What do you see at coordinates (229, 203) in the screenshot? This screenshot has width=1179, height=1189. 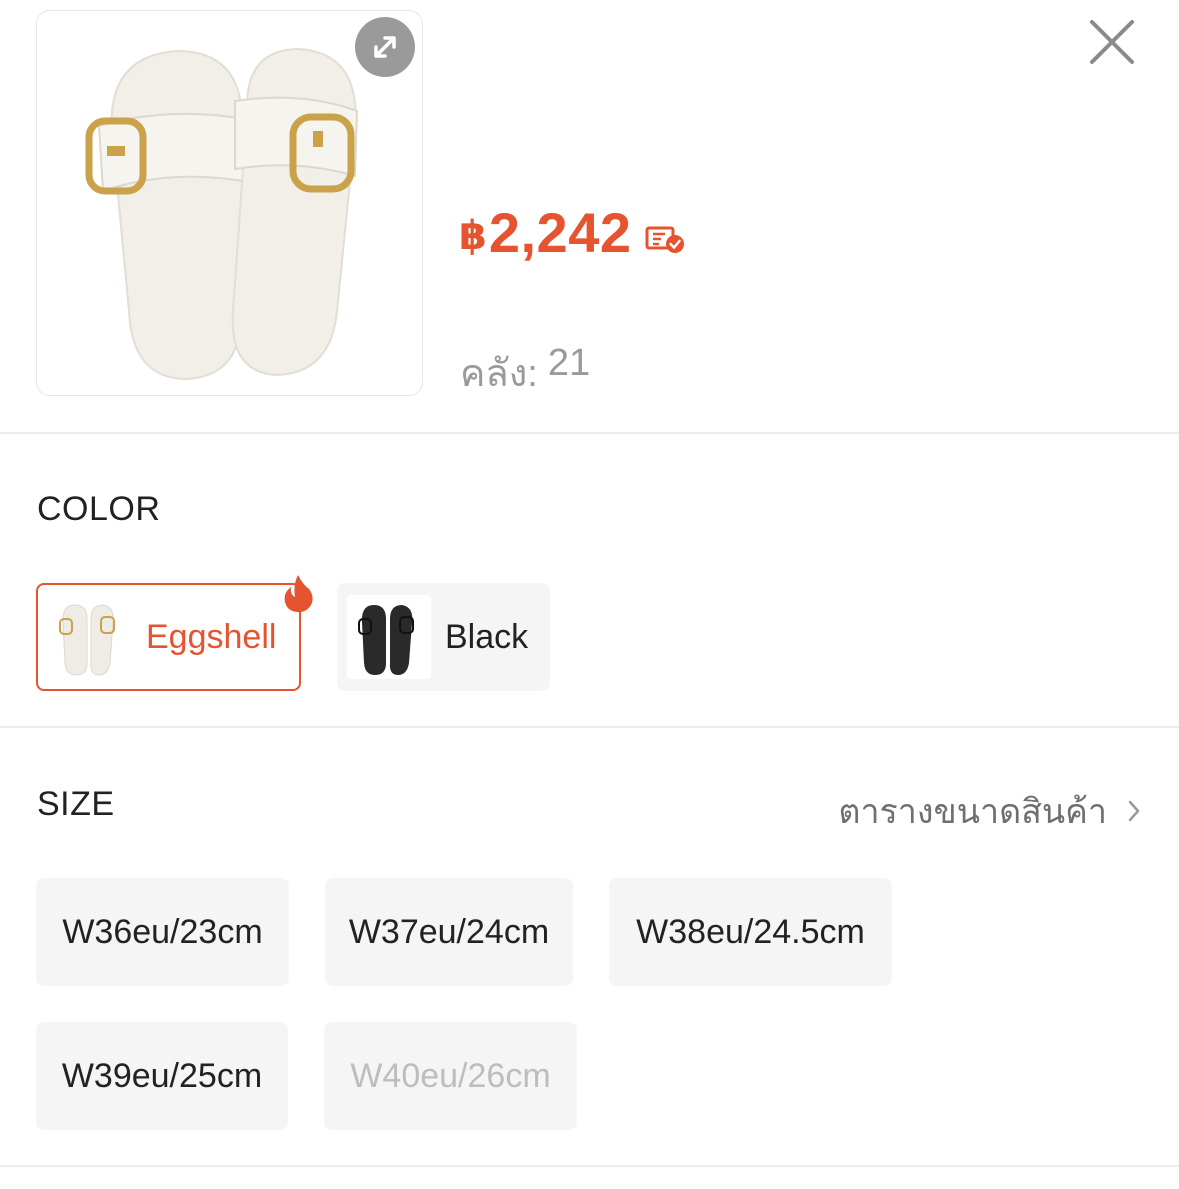 I see `product-image` at bounding box center [229, 203].